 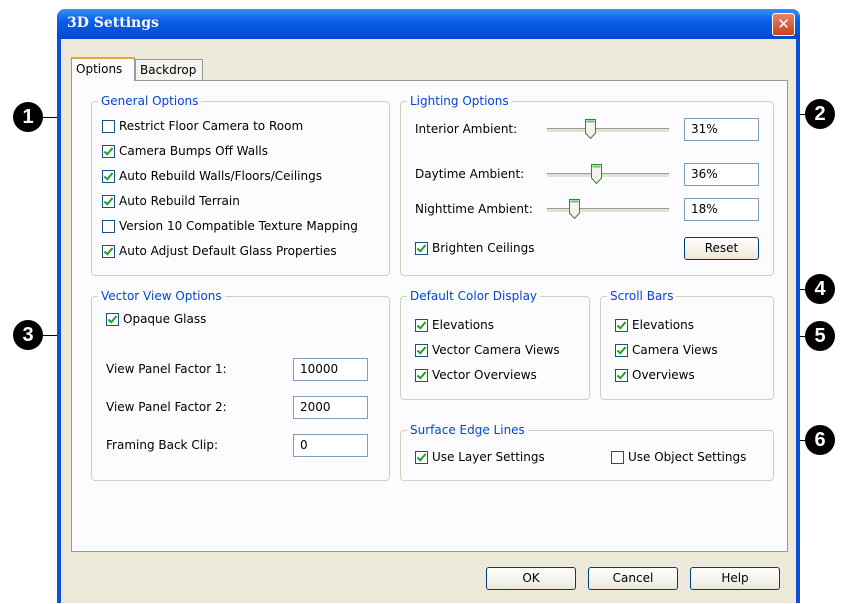 I want to click on framing-back-clip-label: Framing Back Clip:, so click(x=162, y=445).